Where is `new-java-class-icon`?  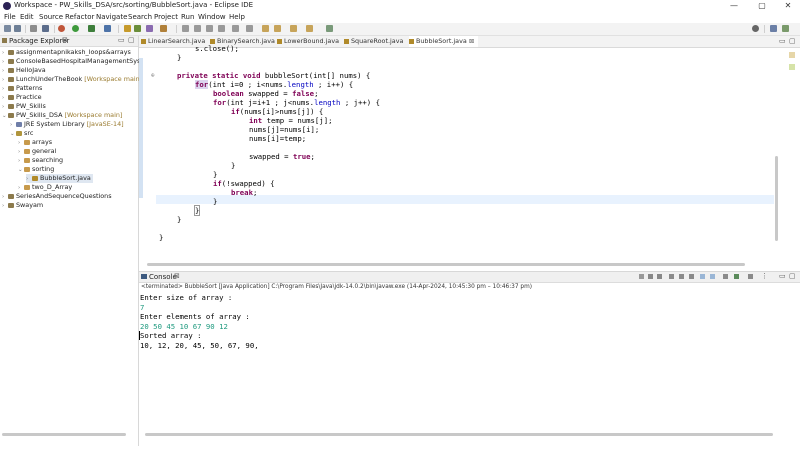
new-java-class-icon is located at coordinates (137, 28).